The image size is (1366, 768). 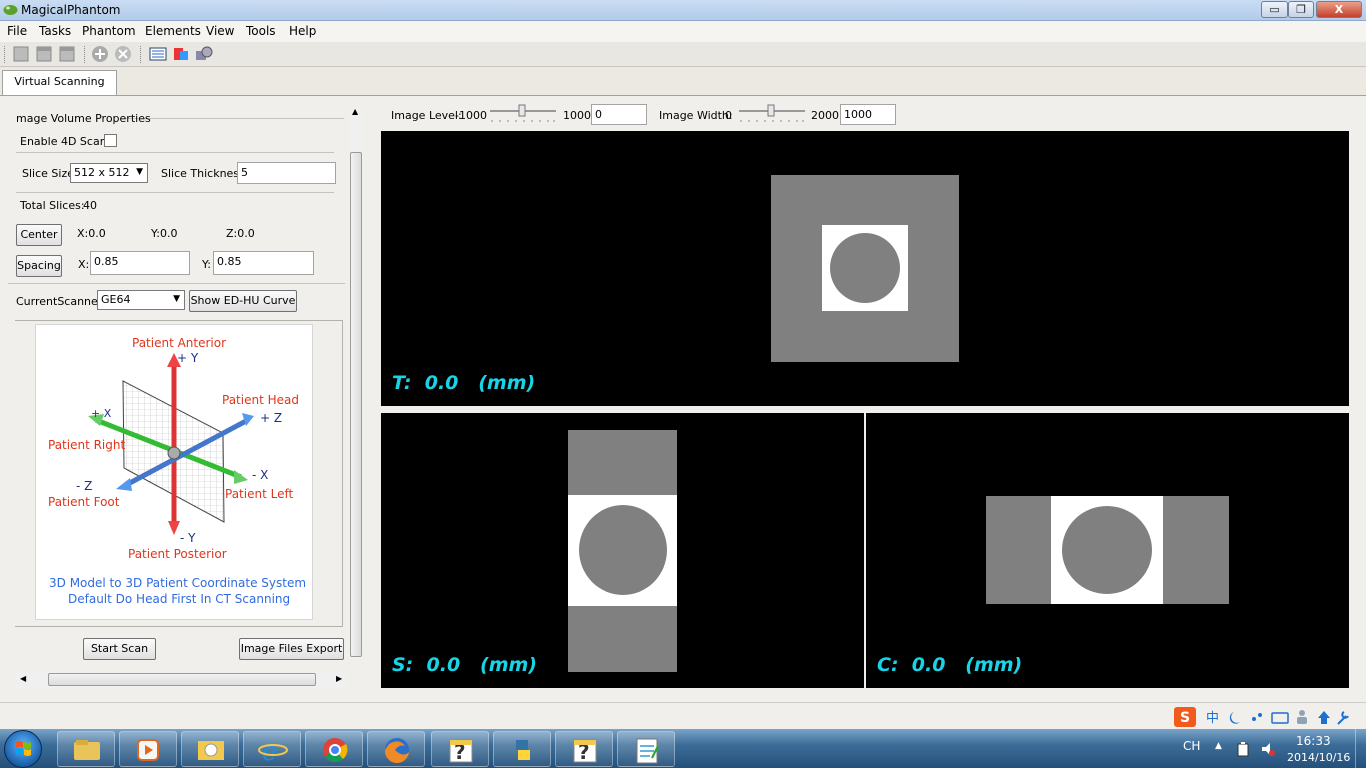 I want to click on scroll-left-icon: ◀, so click(x=23, y=678).